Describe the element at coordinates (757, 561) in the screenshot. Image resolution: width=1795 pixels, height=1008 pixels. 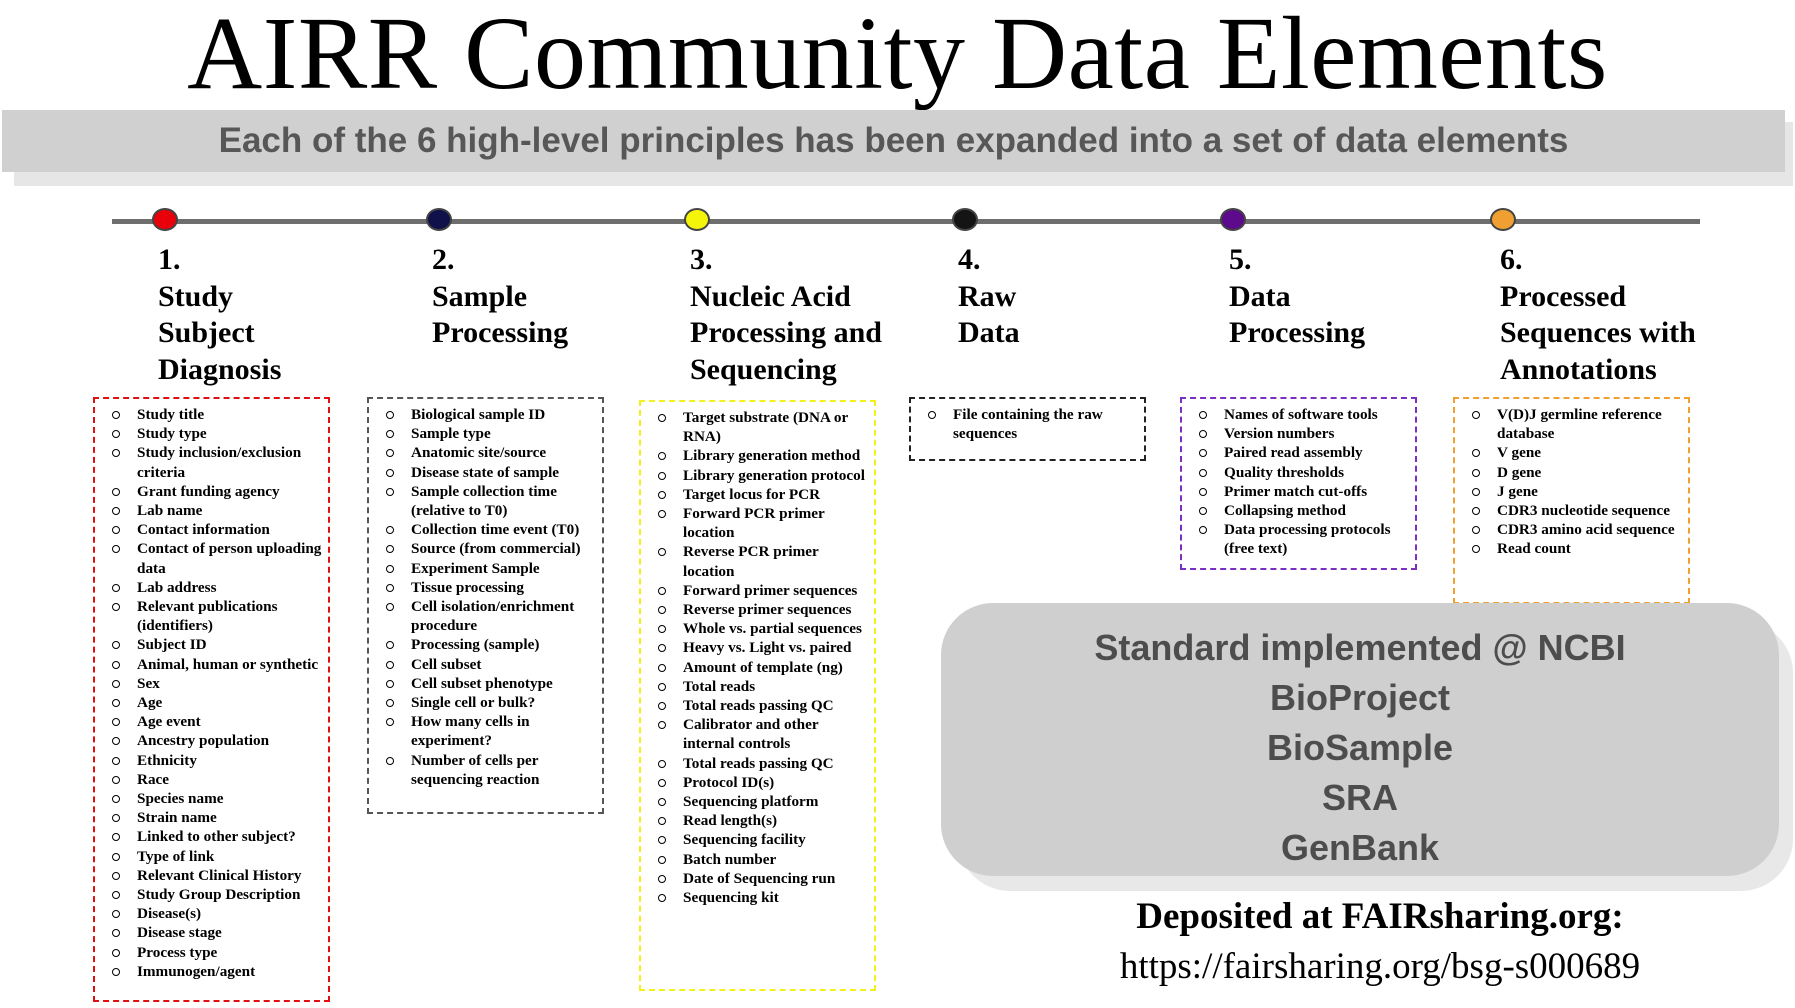
I see `data-element-item: Reverse PCR primer location` at that location.